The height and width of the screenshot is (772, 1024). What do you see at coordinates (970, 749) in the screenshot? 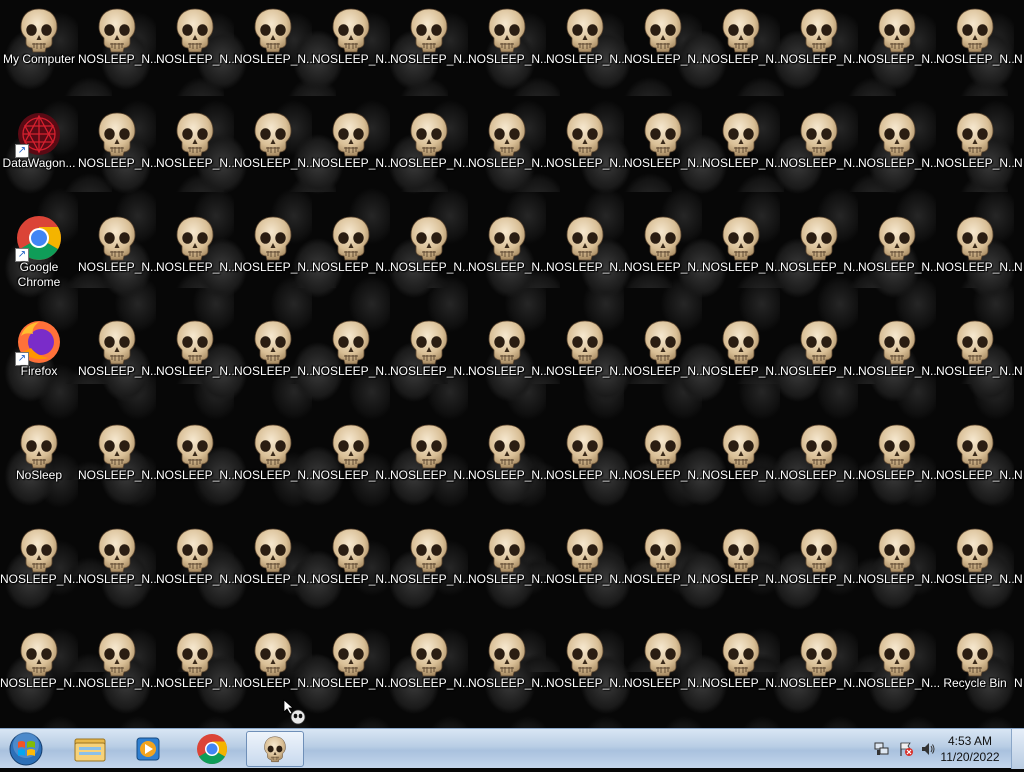
I see `clock: 4:53 AM 11/20/2022` at bounding box center [970, 749].